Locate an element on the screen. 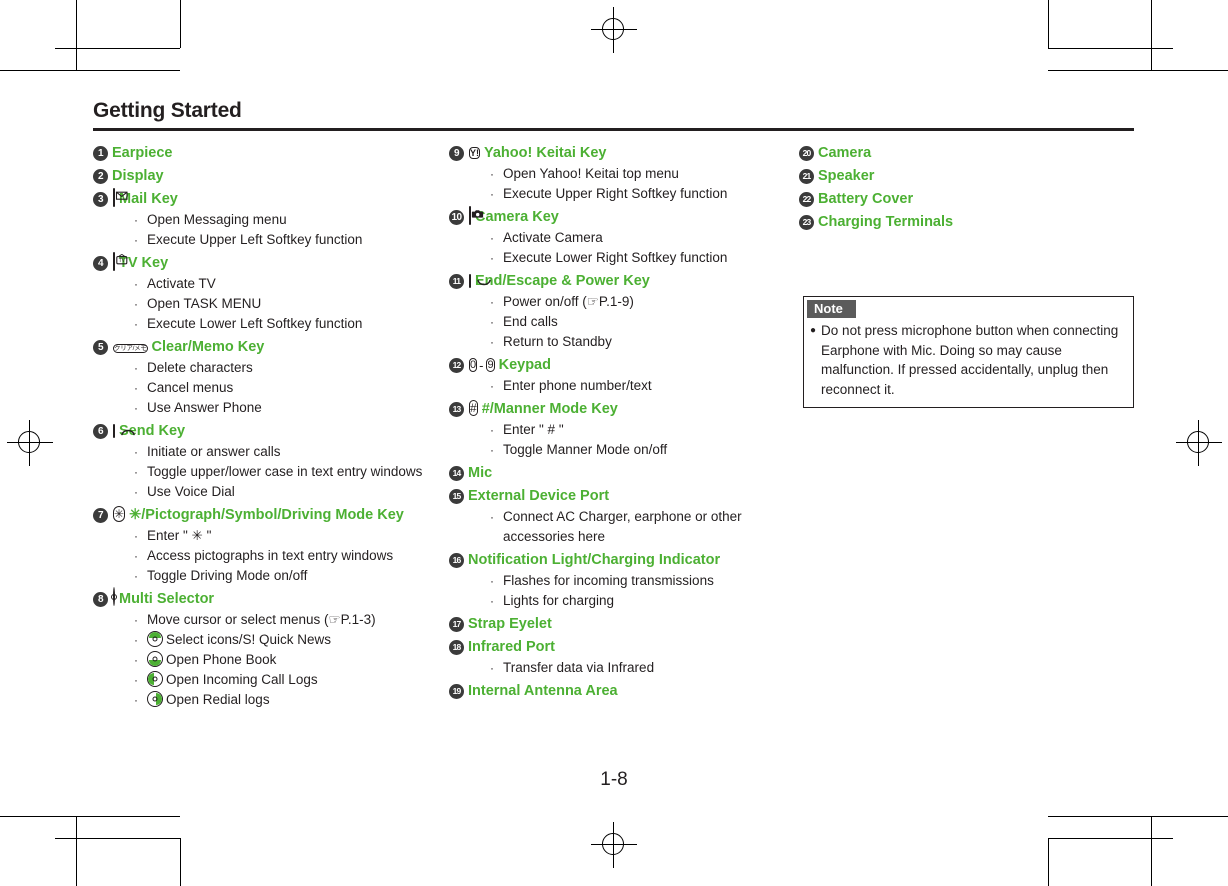  keypad-icon-9: 9 is located at coordinates (490, 365).